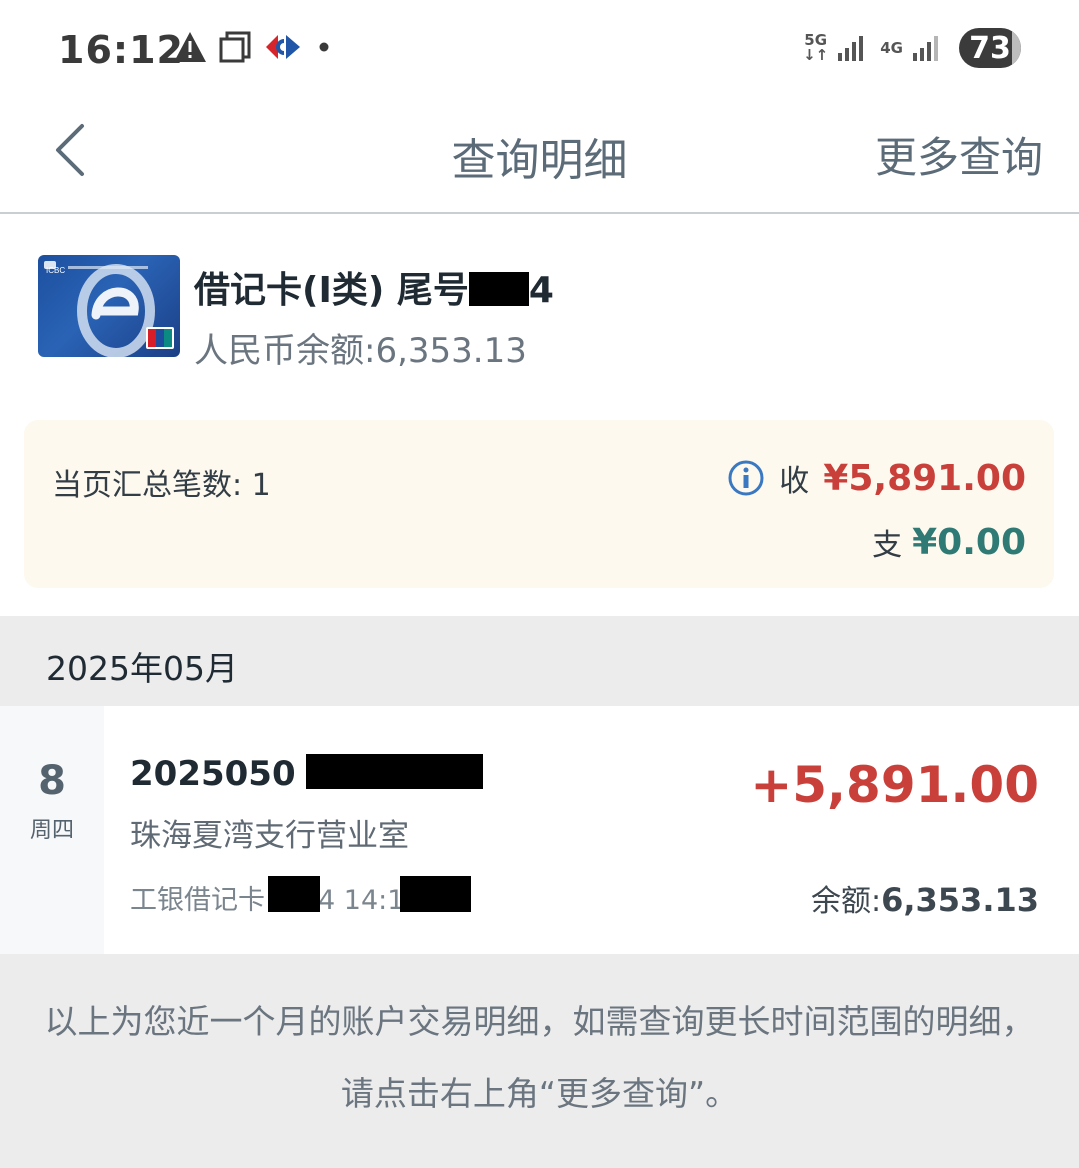 The image size is (1079, 1168). Describe the element at coordinates (912, 48) in the screenshot. I see `status-right-icons: 5G ↓↑ 4G 73` at that location.